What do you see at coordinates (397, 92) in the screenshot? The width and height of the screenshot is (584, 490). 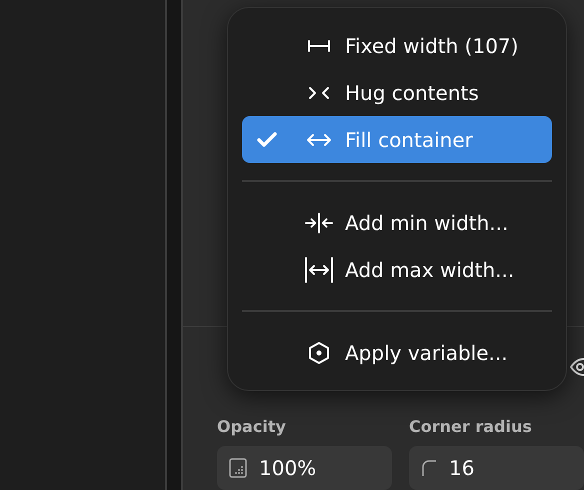 I see `menu-item: Hug contents` at bounding box center [397, 92].